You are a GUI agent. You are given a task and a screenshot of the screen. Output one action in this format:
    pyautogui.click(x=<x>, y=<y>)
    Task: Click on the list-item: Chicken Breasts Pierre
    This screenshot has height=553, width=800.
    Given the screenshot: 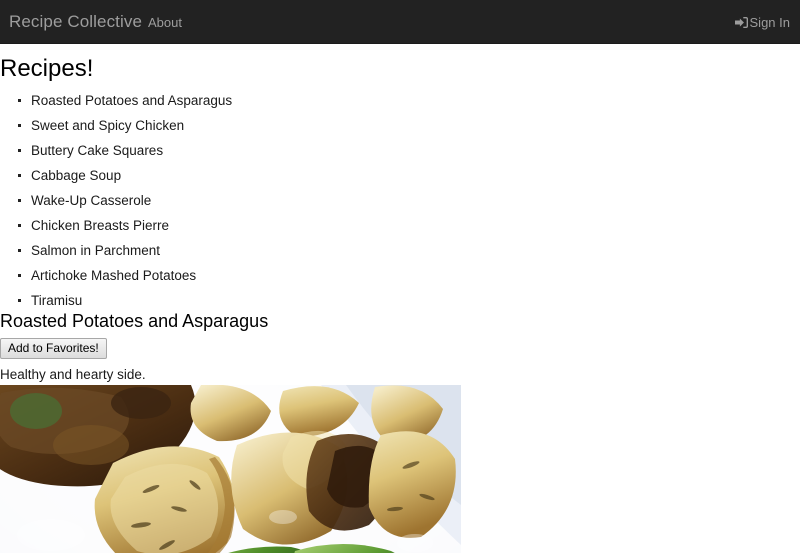 What is the action you would take?
    pyautogui.click(x=116, y=225)
    